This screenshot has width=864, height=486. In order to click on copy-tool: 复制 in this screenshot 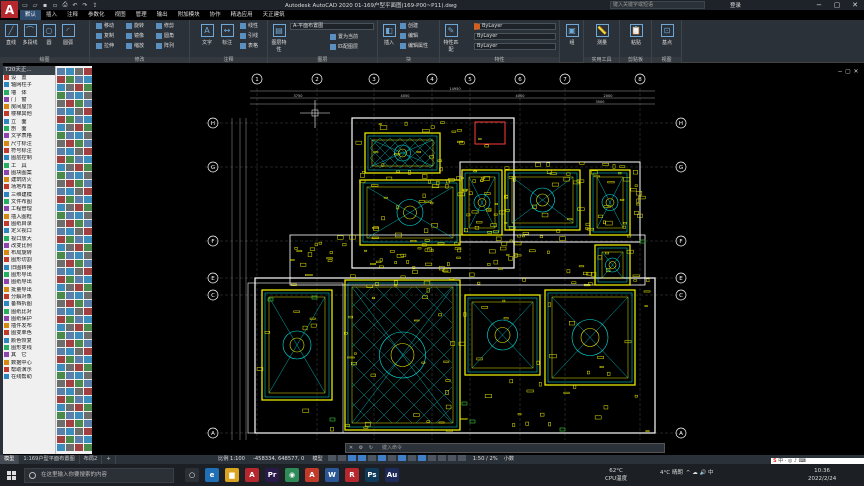, I will do `click(105, 36)`.